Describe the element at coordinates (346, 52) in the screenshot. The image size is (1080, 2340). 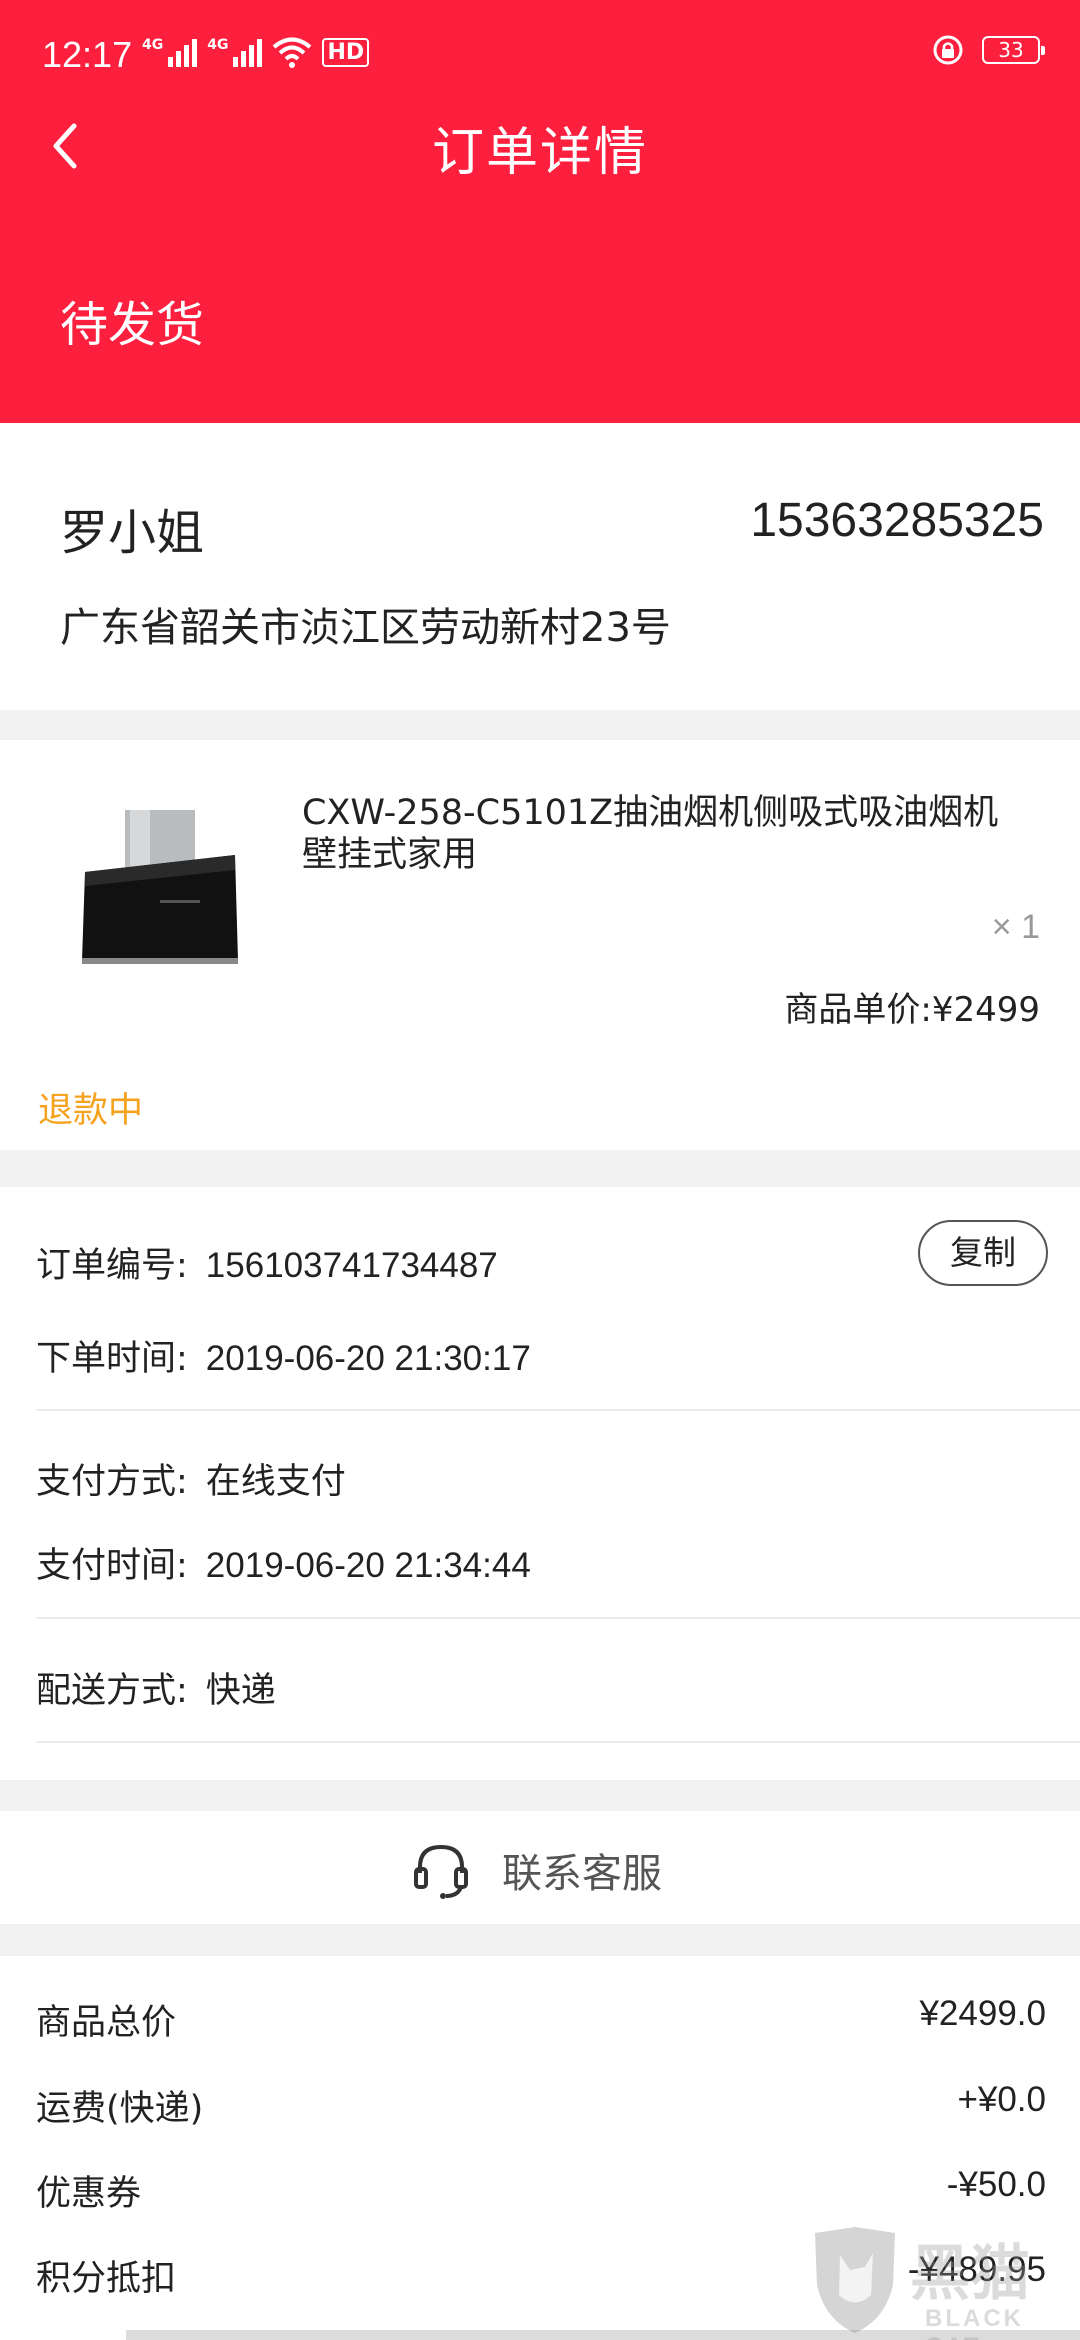
I see `hd-icon: HD` at that location.